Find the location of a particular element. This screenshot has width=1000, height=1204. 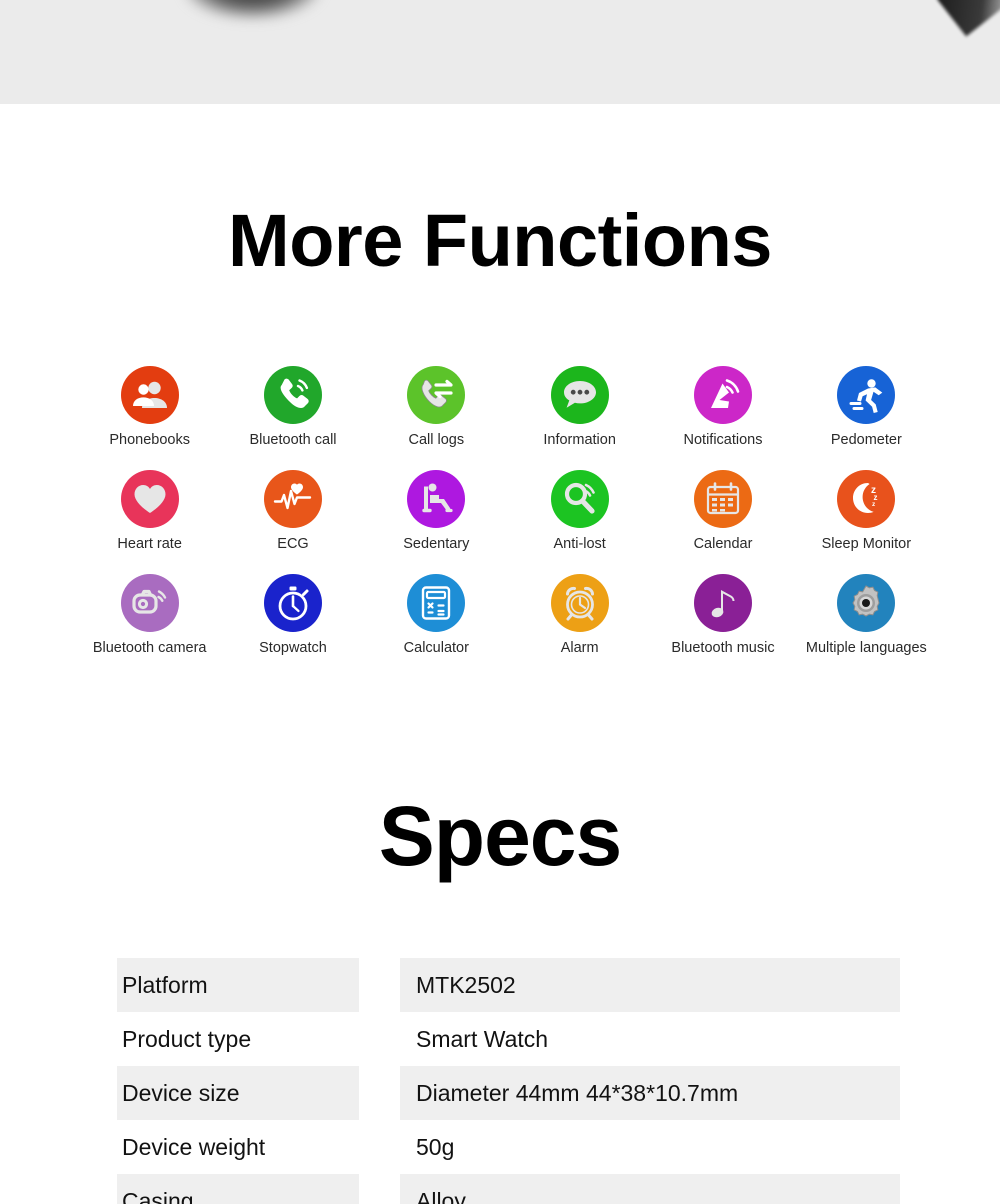

function-item: Stopwatch is located at coordinates (292, 615).